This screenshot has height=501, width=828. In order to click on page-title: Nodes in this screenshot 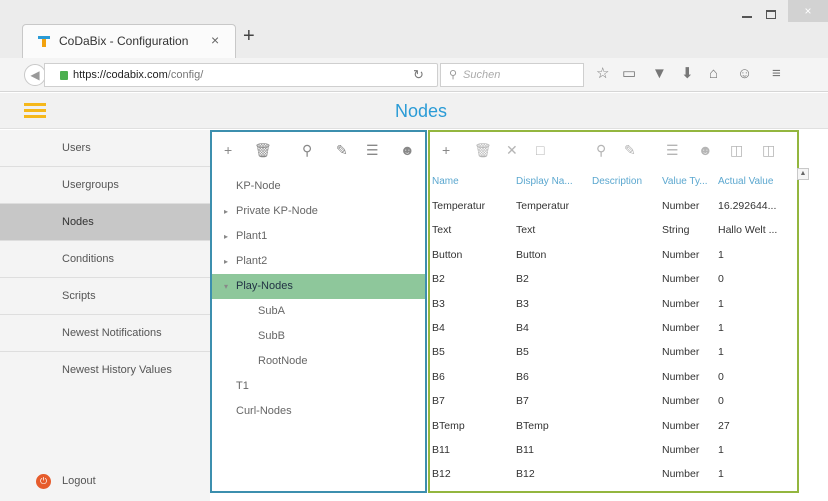, I will do `click(421, 111)`.